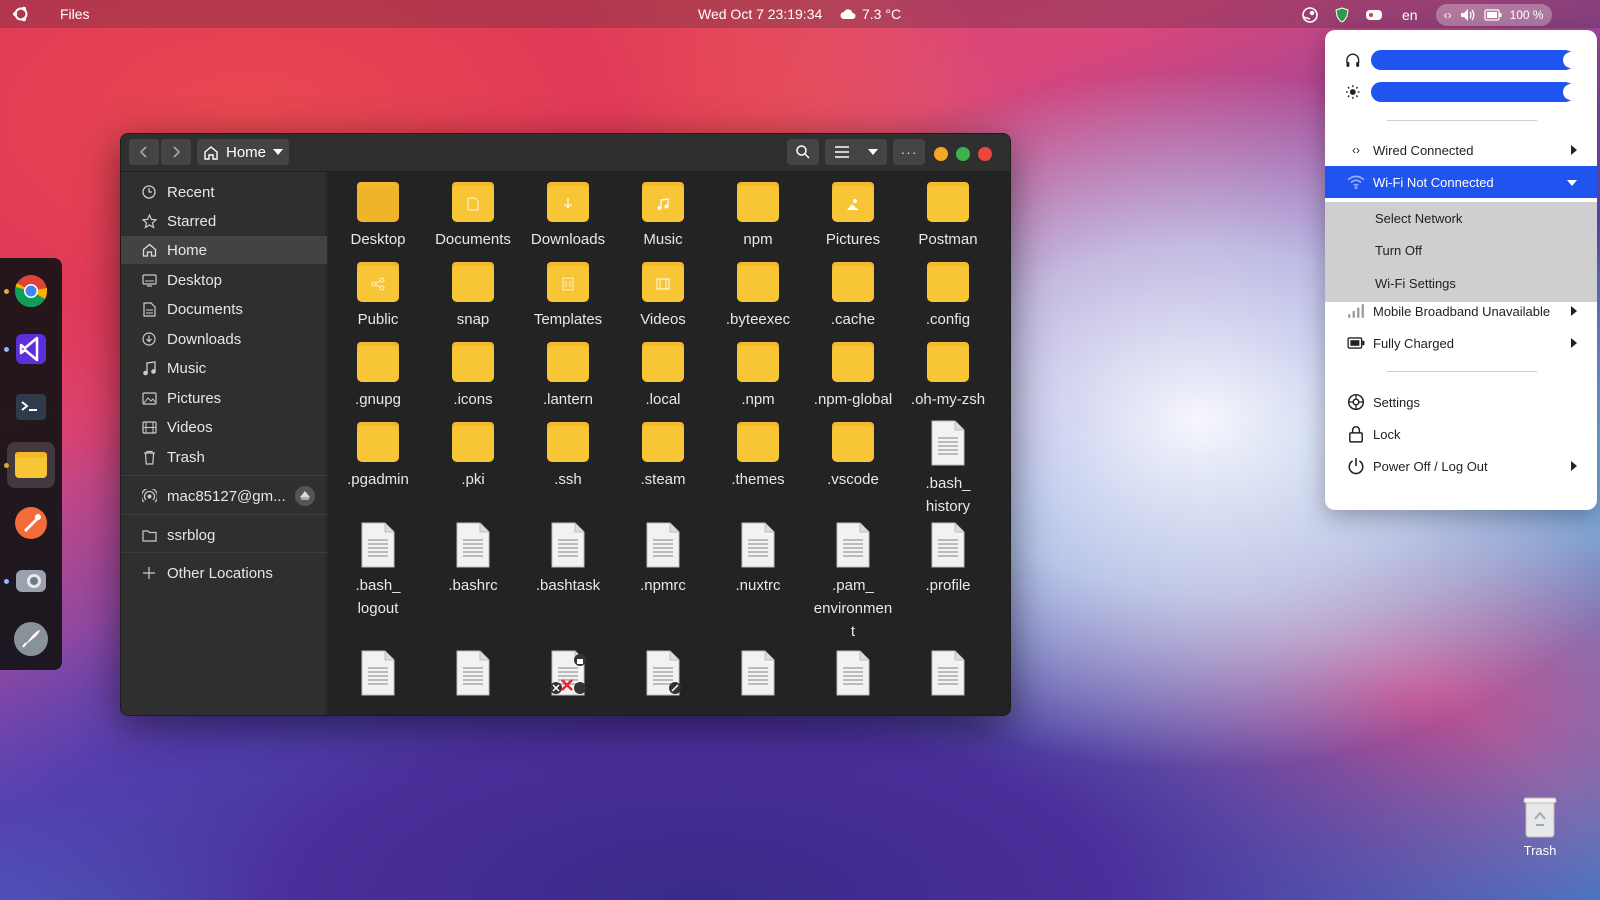  I want to click on folder-item: .lantern, so click(568, 375).